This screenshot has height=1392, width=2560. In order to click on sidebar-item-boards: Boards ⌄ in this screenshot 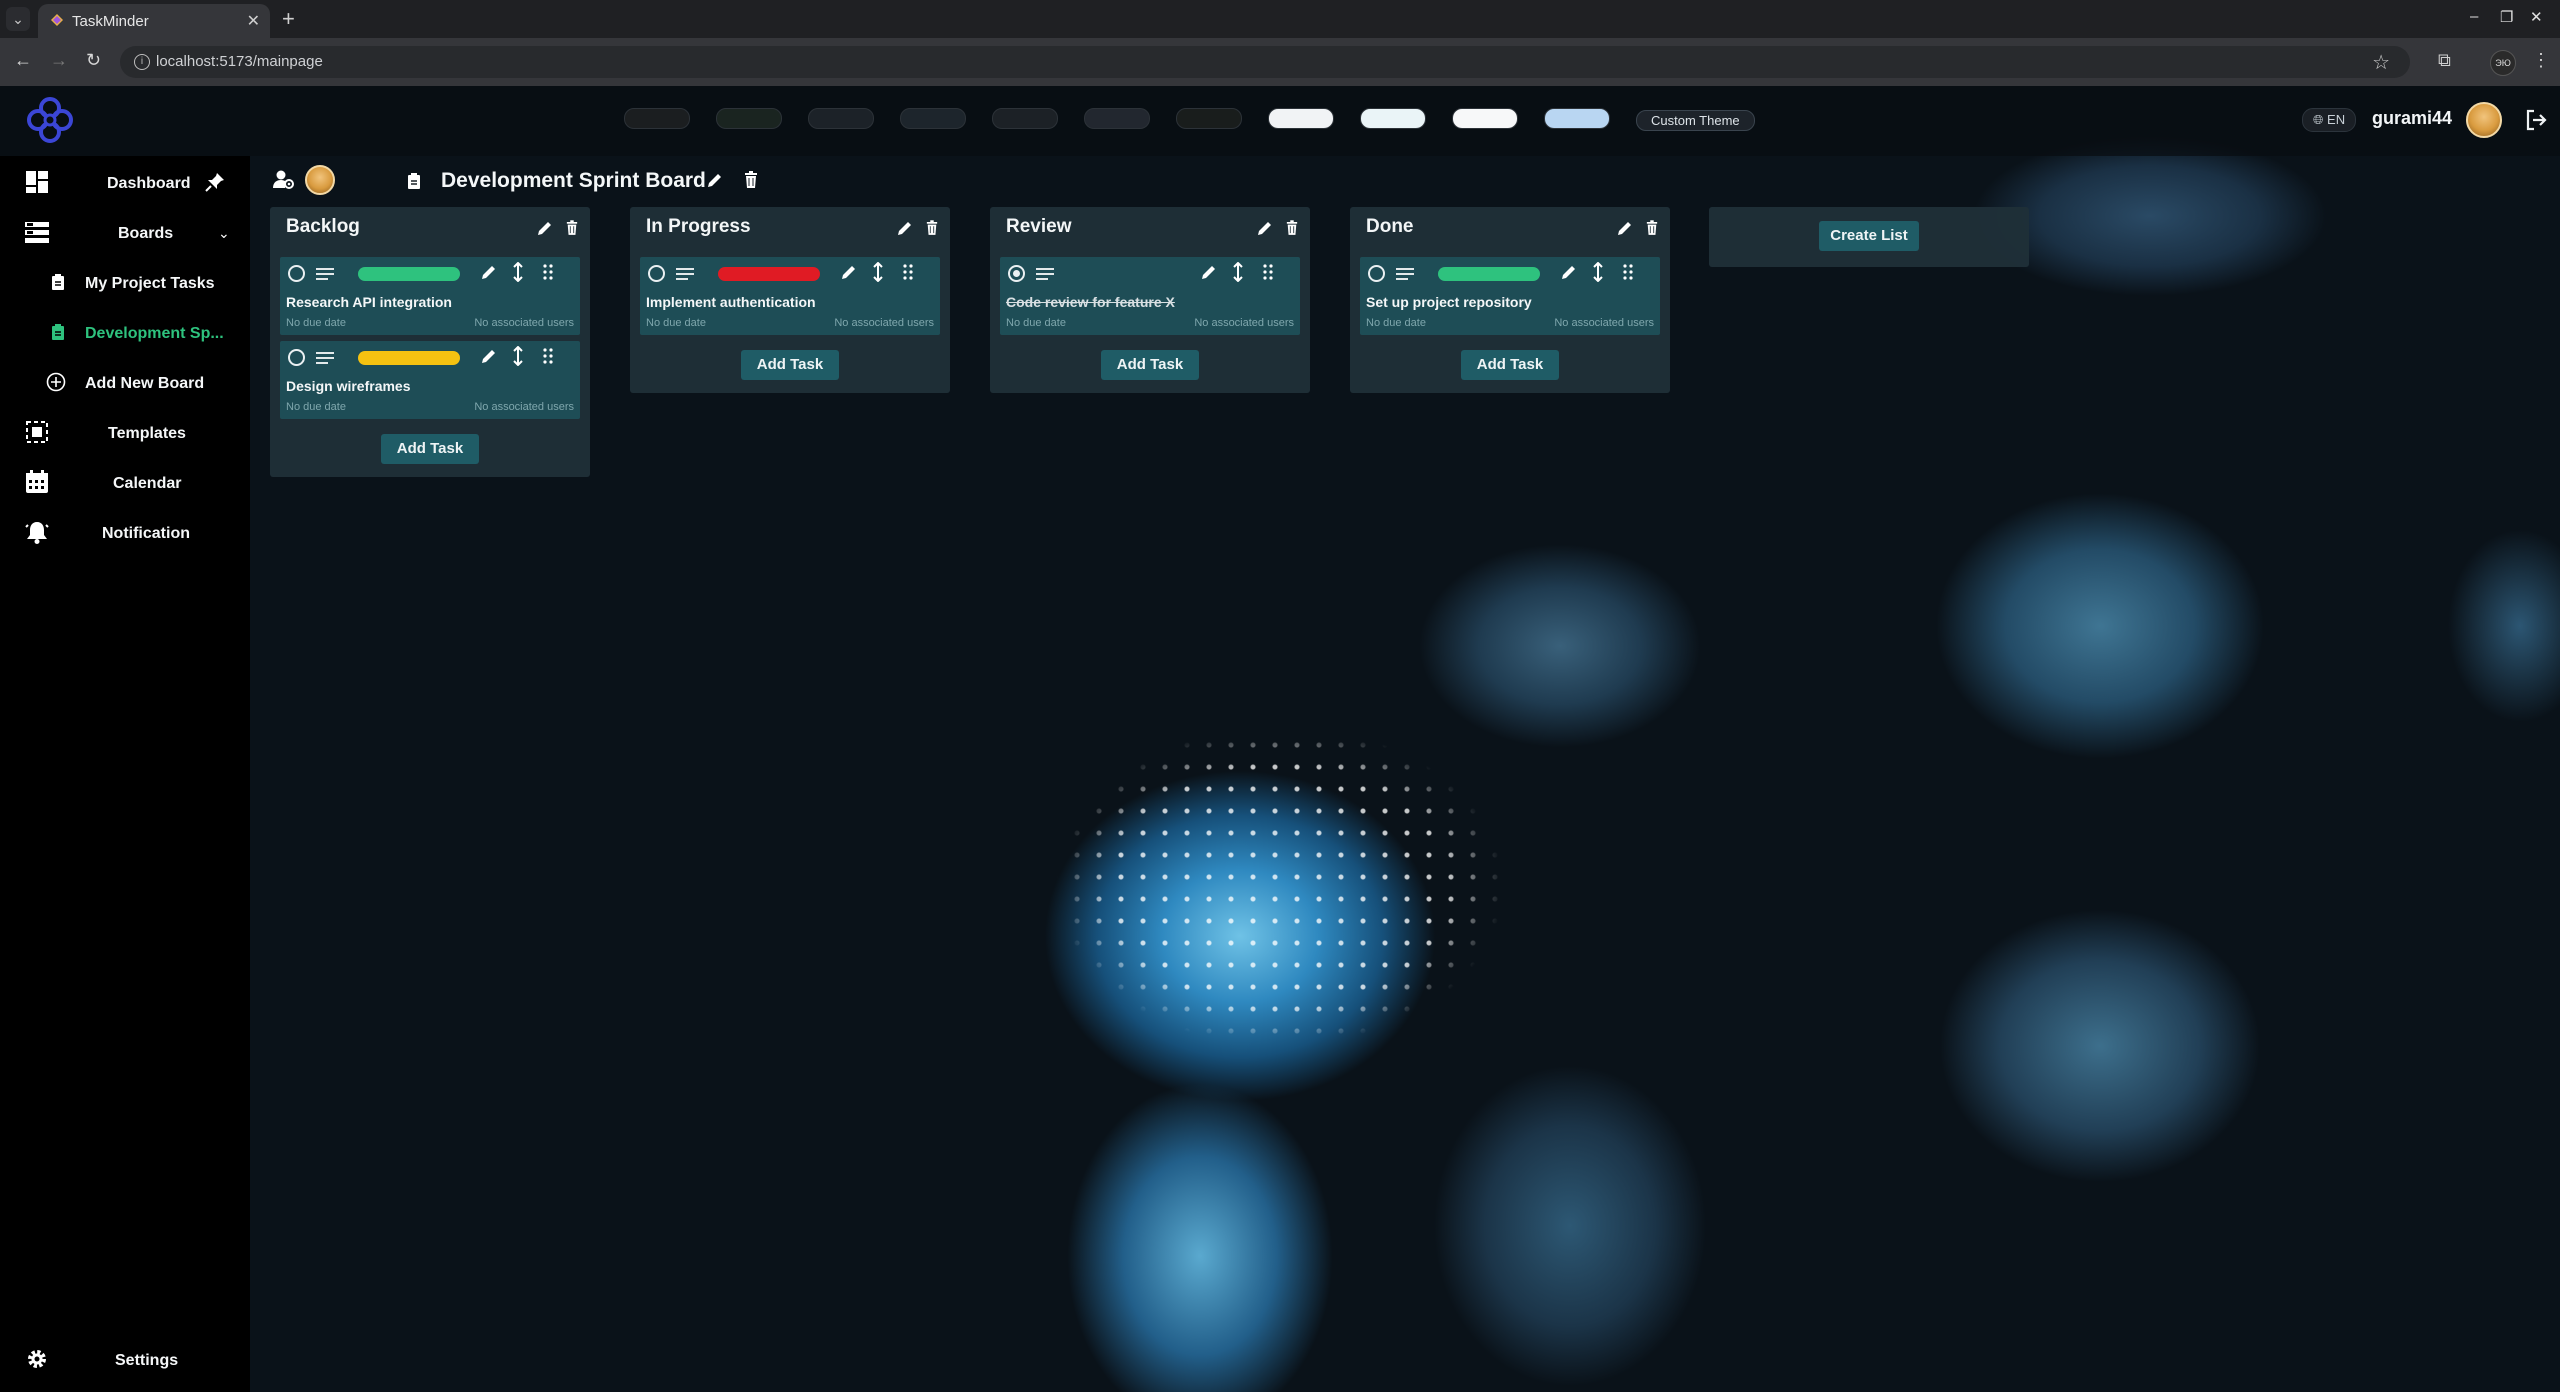, I will do `click(125, 231)`.